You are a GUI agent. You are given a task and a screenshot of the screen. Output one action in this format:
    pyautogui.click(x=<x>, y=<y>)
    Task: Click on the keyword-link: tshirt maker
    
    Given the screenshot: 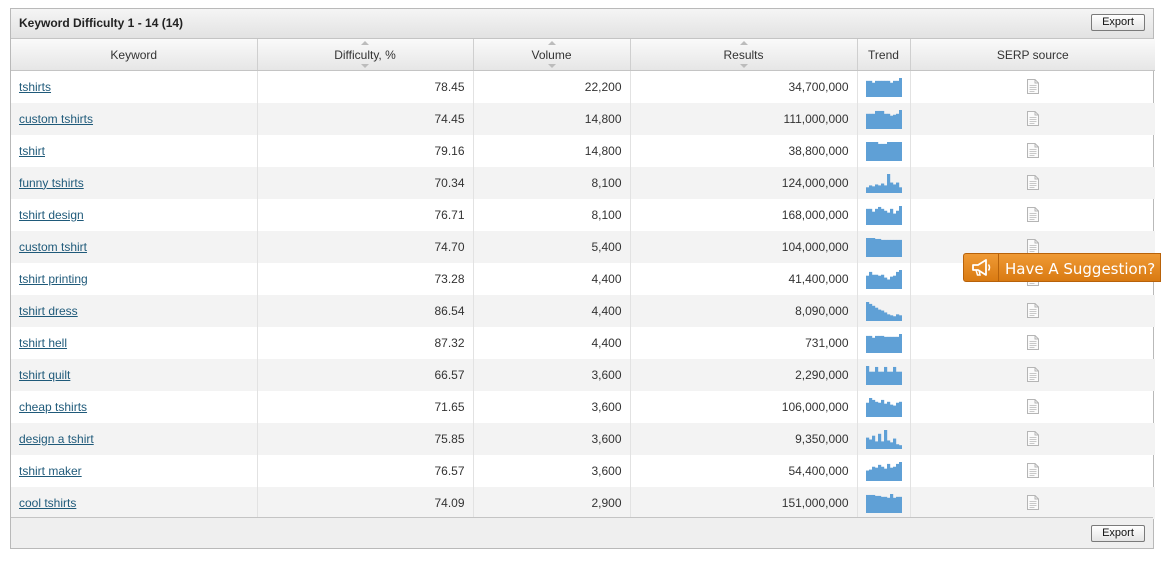 What is the action you would take?
    pyautogui.click(x=50, y=471)
    